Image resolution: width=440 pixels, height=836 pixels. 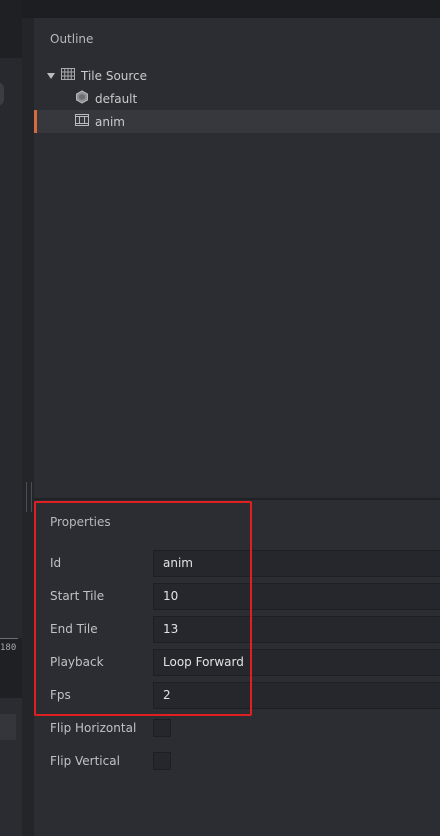 What do you see at coordinates (82, 98) in the screenshot?
I see `hexagon-icon` at bounding box center [82, 98].